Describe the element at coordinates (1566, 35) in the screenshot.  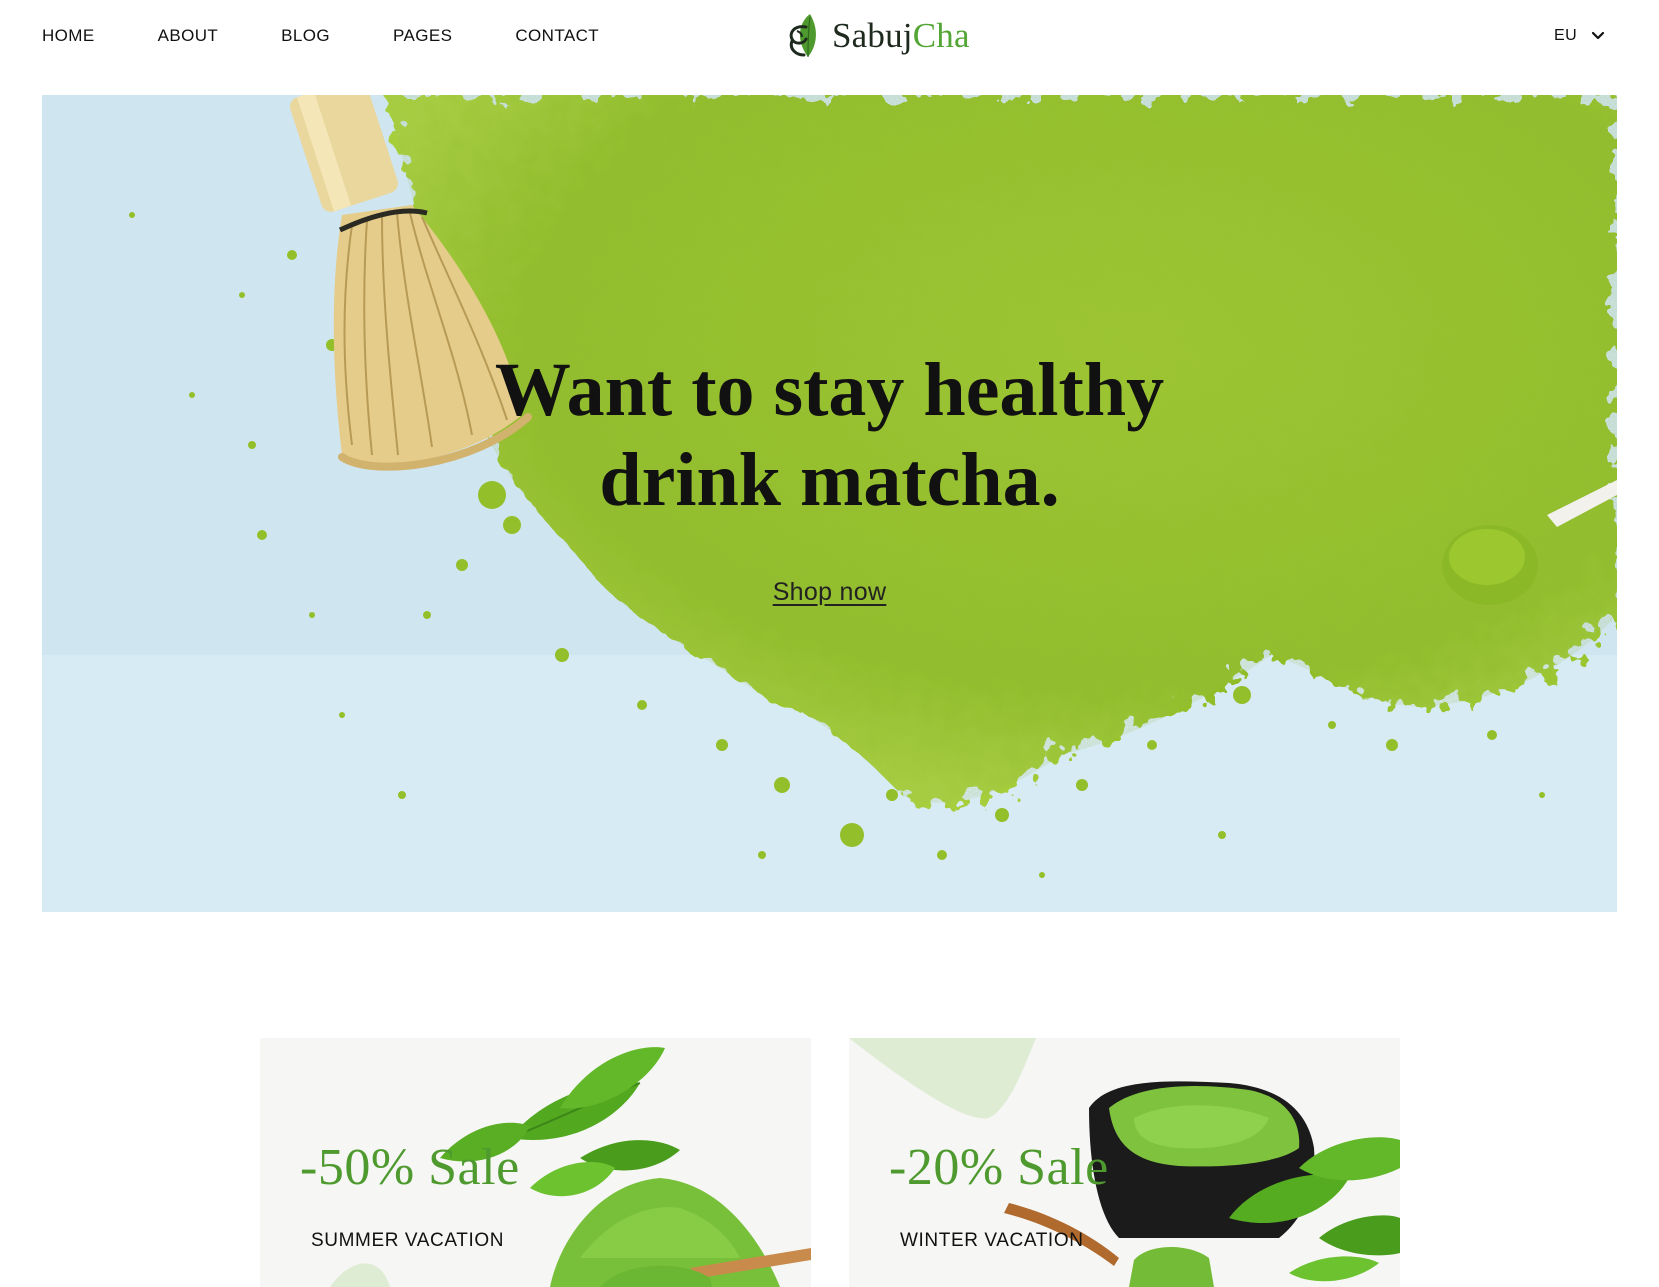
I see `language-value: EU` at that location.